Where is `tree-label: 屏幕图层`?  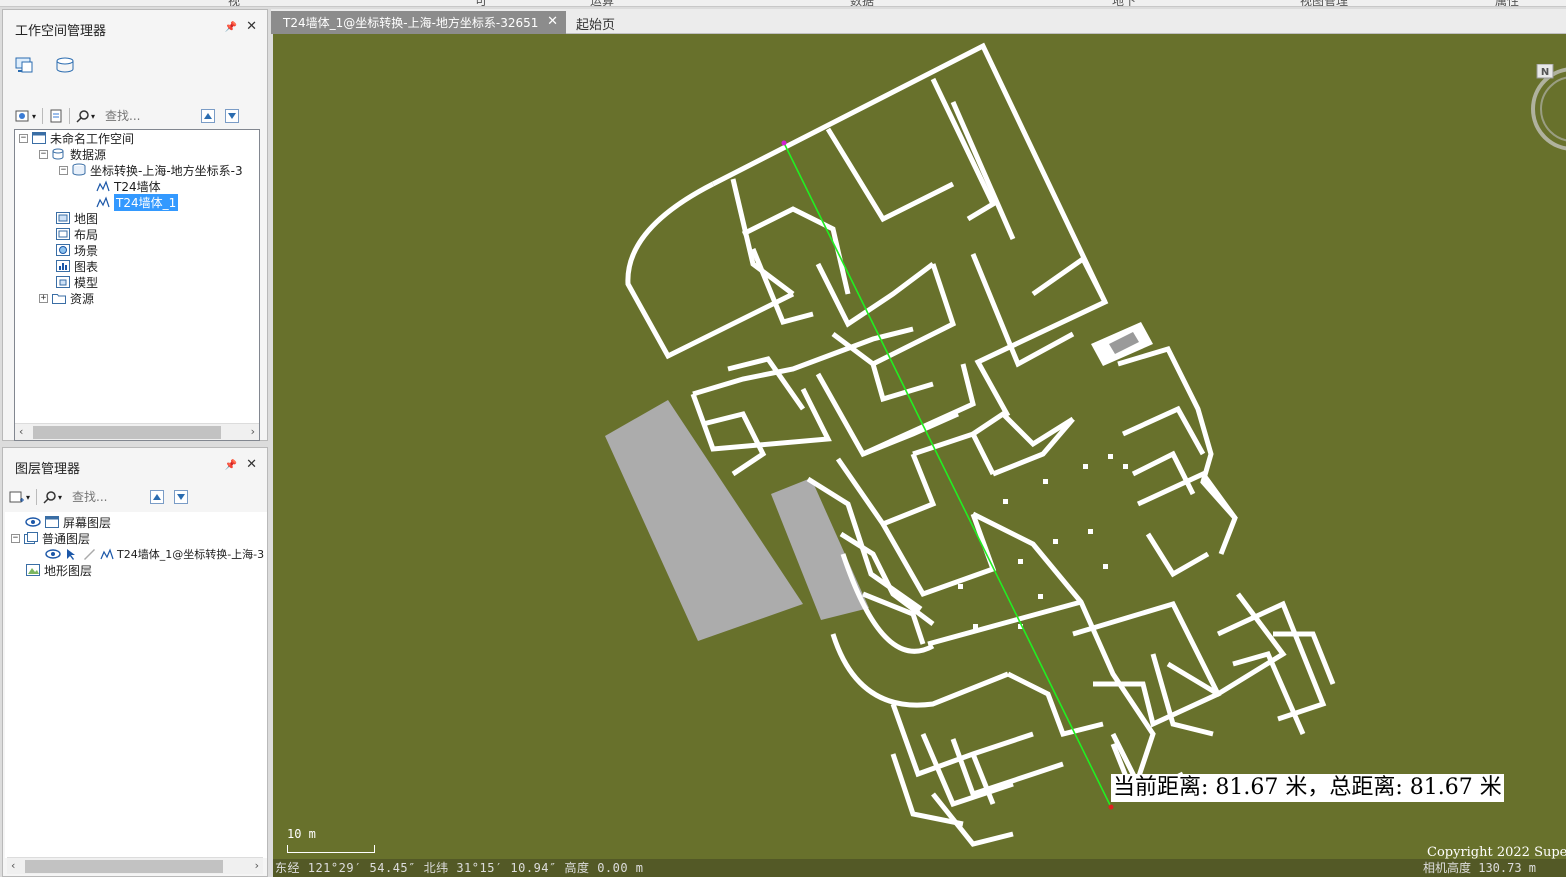
tree-label: 屏幕图层 is located at coordinates (87, 522).